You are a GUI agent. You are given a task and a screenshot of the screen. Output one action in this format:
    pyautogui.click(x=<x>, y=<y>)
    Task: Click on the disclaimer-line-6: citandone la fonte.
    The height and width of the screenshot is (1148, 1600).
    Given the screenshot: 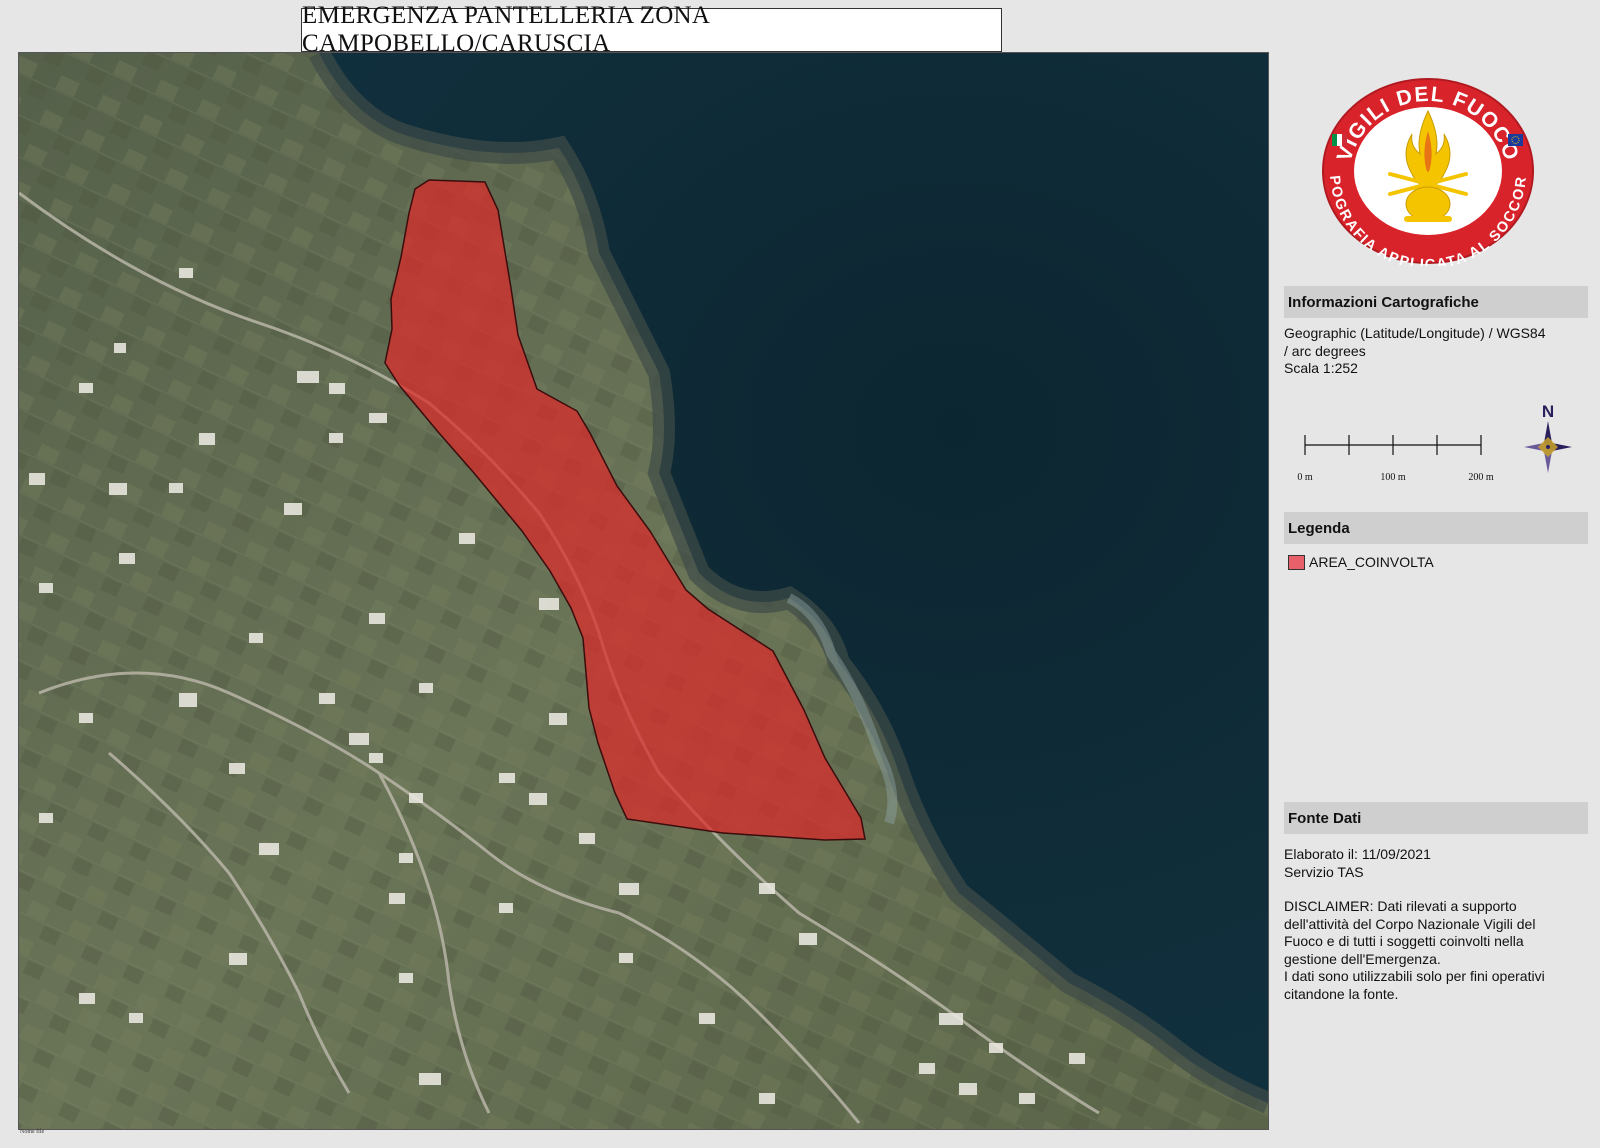 What is the action you would take?
    pyautogui.click(x=1341, y=993)
    